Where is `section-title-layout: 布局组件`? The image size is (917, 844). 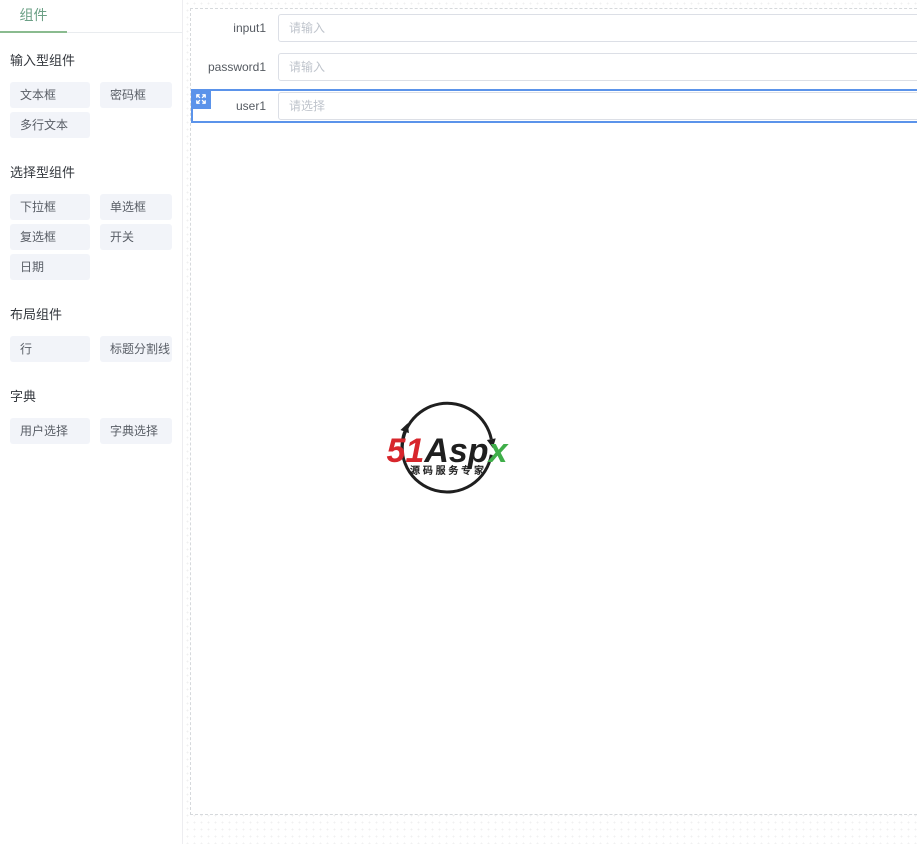 section-title-layout: 布局组件 is located at coordinates (36, 314).